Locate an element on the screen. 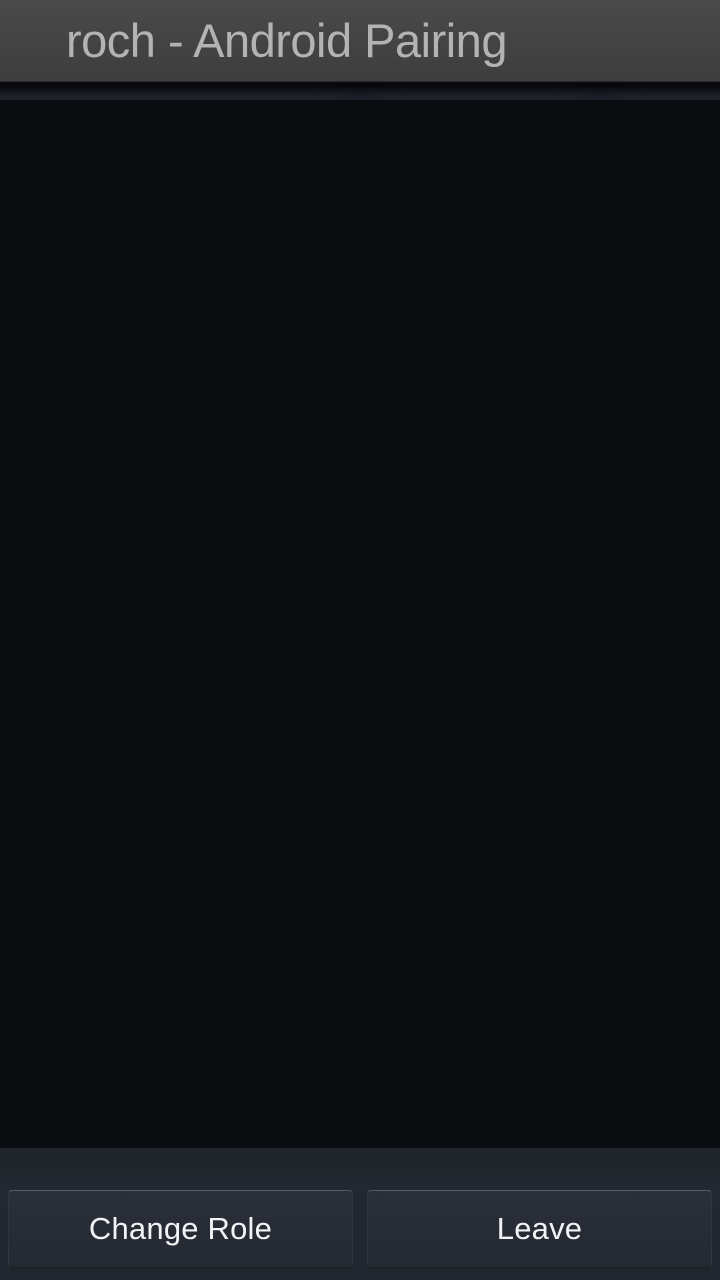  app-tile-map-navigation: Map Navigation is located at coordinates (120, 95).